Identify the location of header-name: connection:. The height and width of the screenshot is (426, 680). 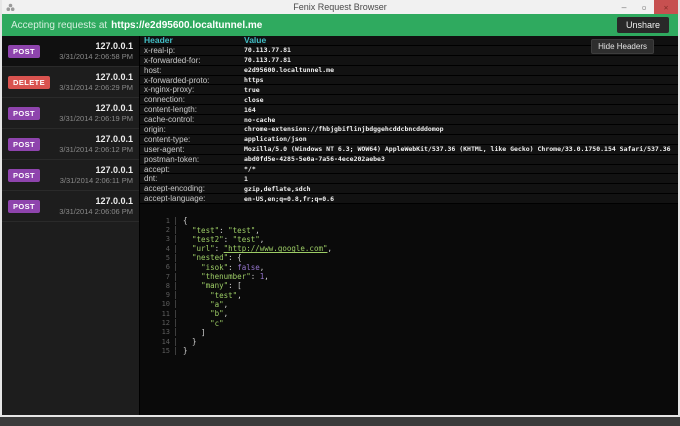
(164, 100).